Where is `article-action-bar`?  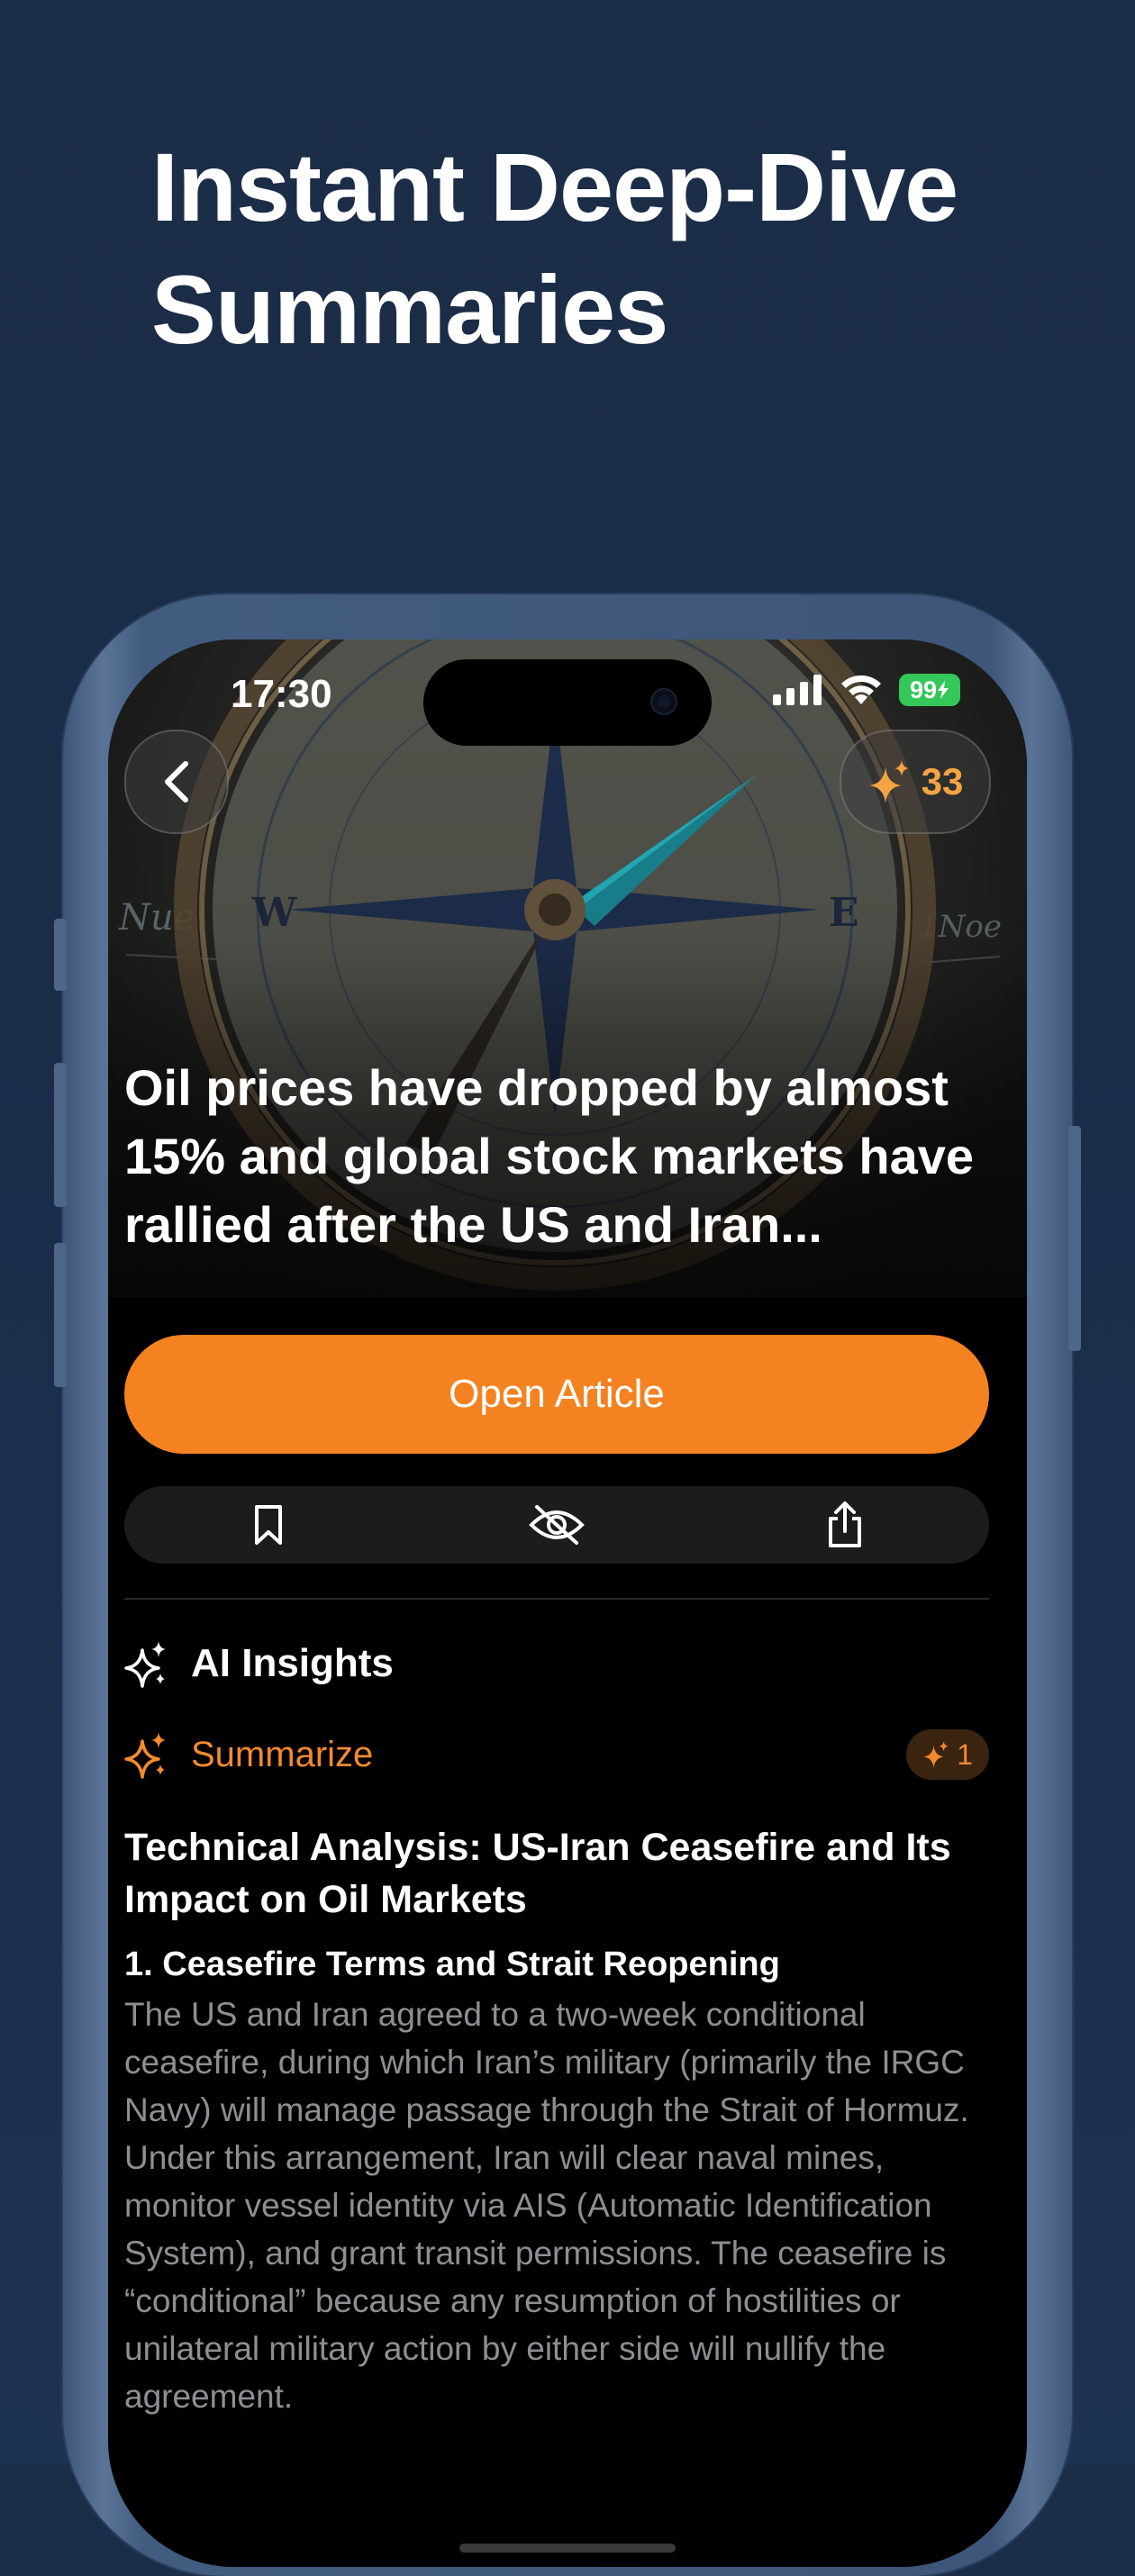
article-action-bar is located at coordinates (556, 1525).